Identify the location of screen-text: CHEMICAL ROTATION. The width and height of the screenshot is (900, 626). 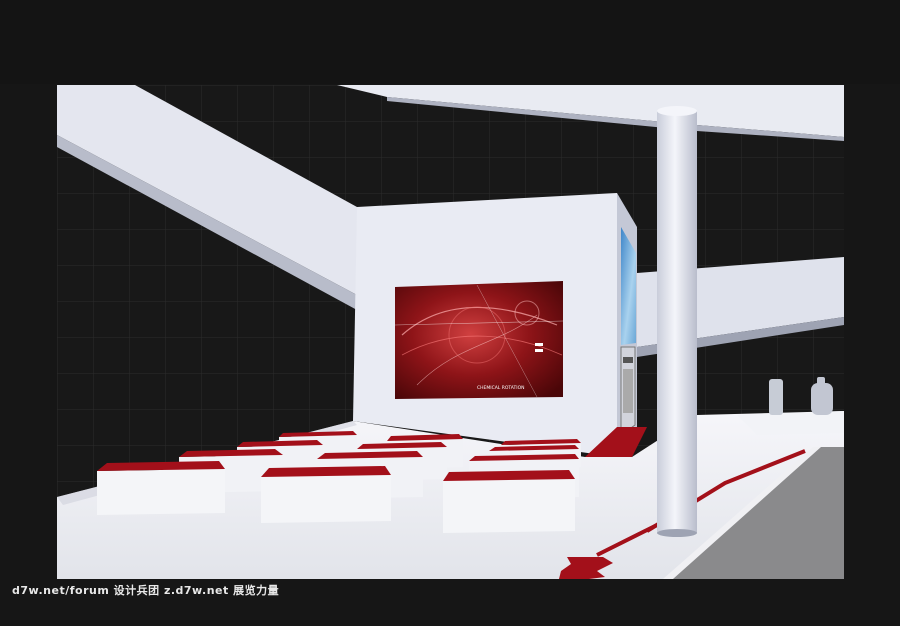
(501, 388).